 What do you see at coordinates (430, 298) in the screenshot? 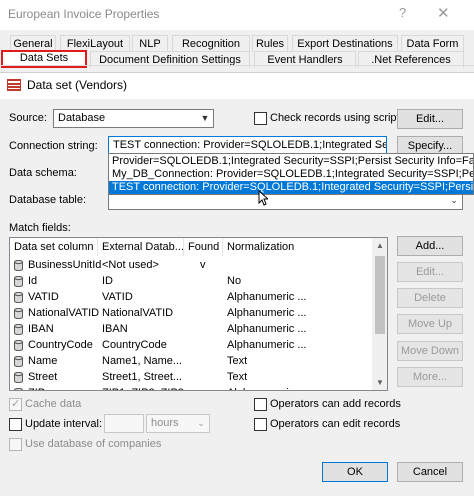
I see `delete-field-button: Delete` at bounding box center [430, 298].